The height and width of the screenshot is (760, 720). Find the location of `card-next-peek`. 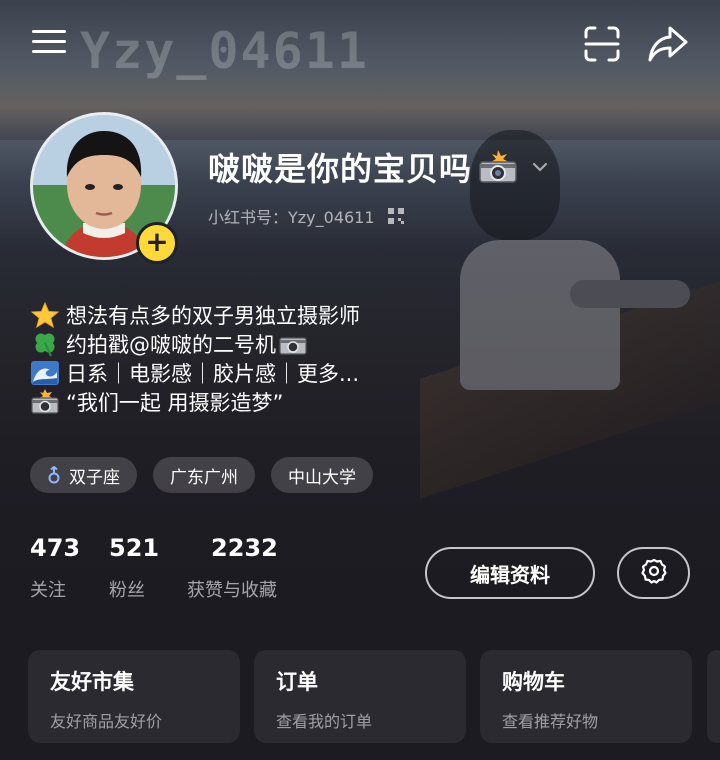

card-next-peek is located at coordinates (713, 696).